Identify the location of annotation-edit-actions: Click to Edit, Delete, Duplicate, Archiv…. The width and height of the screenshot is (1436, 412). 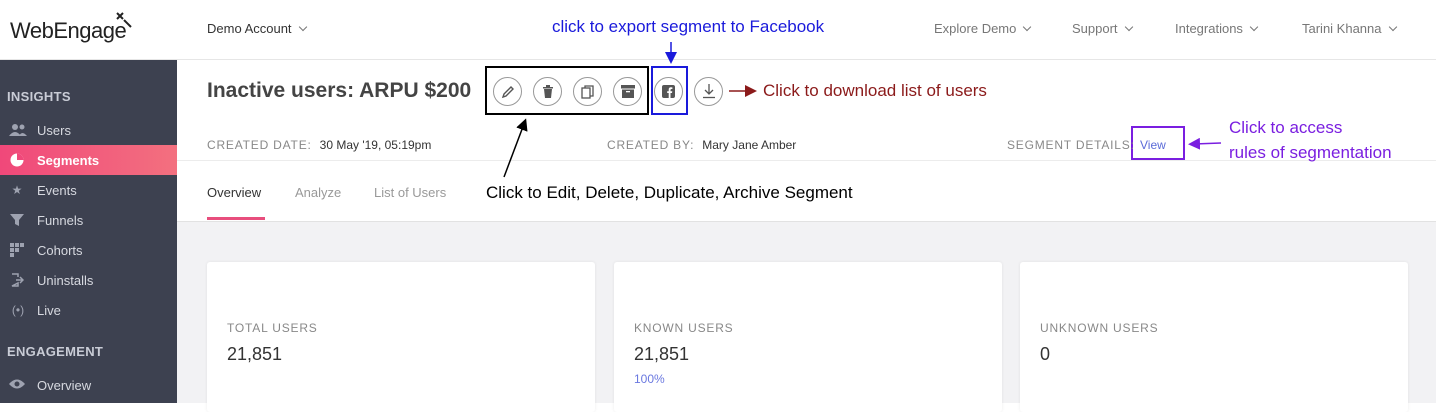
(669, 192).